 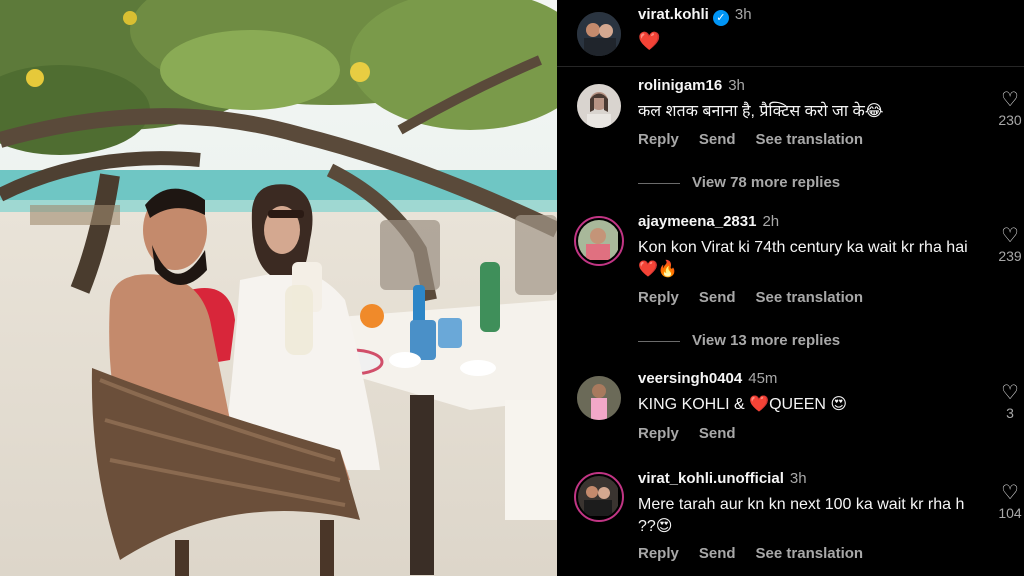 I want to click on view-replies-label: View 13 more replies, so click(x=766, y=340).